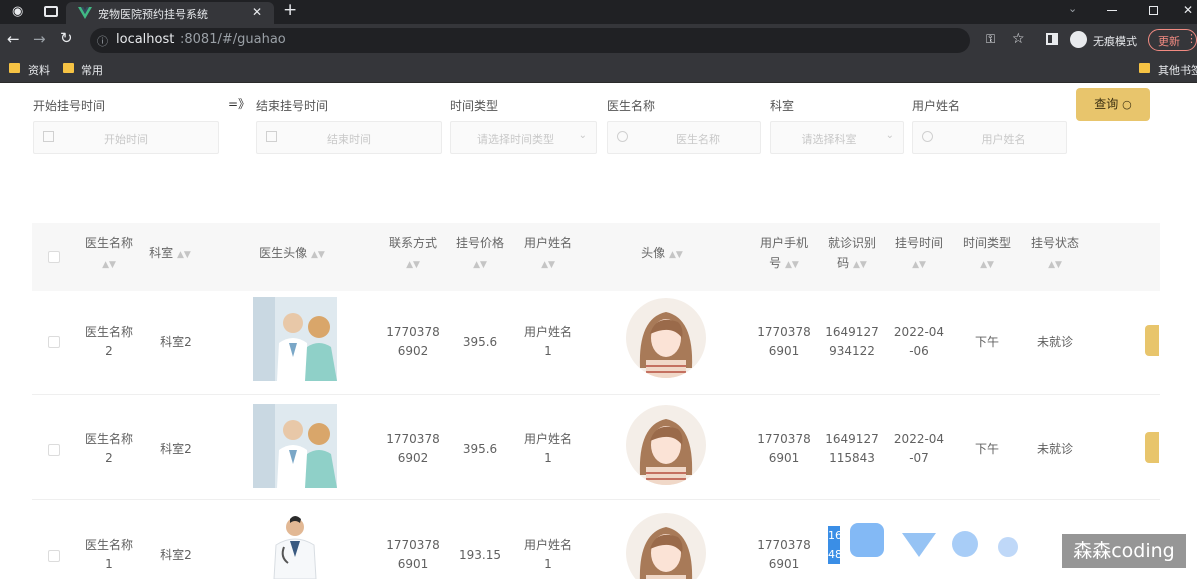 This screenshot has height=579, width=1197. I want to click on site-info-icon: ⓘ, so click(102, 41).